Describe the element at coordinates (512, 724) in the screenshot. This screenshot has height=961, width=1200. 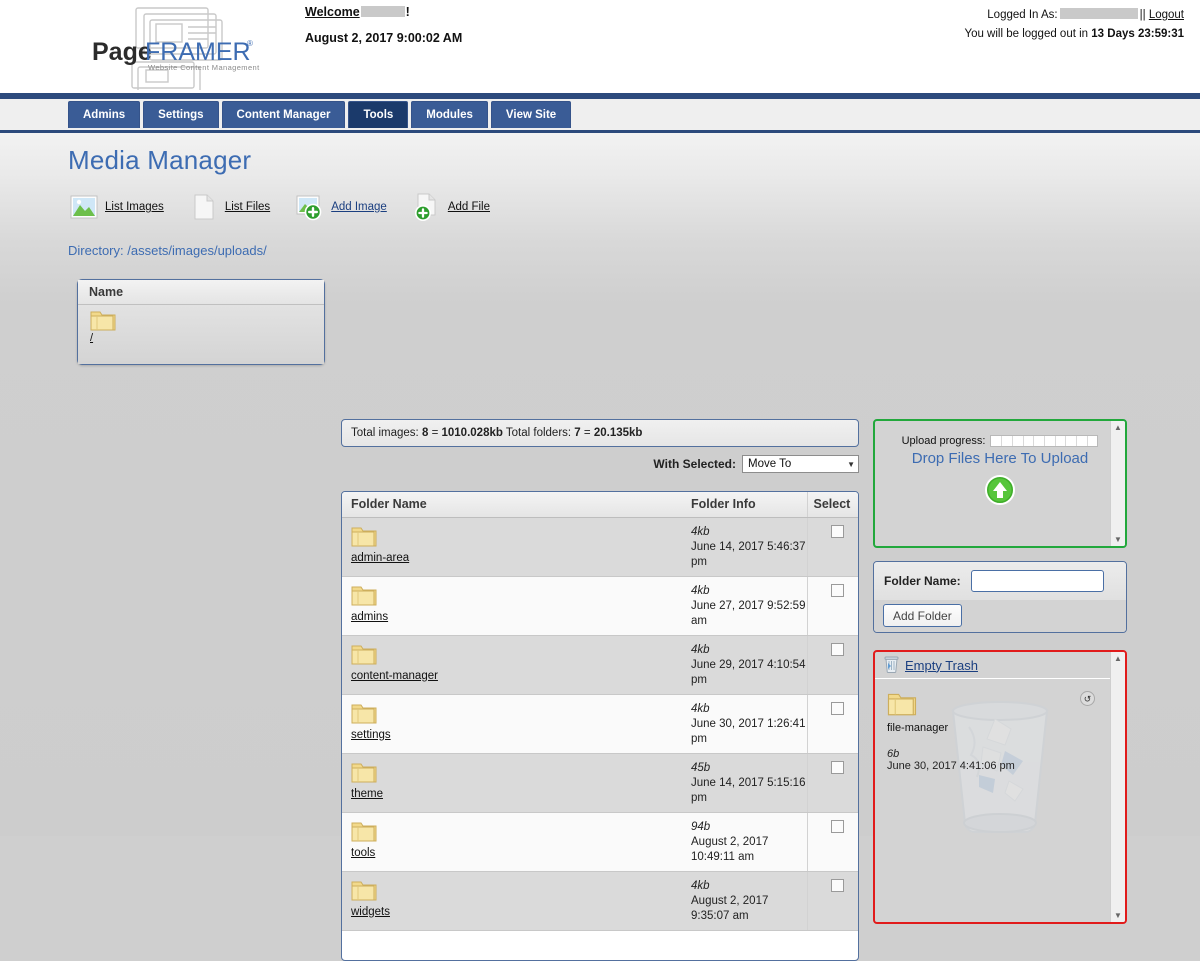
I see `cell-folder-name: settings` at that location.